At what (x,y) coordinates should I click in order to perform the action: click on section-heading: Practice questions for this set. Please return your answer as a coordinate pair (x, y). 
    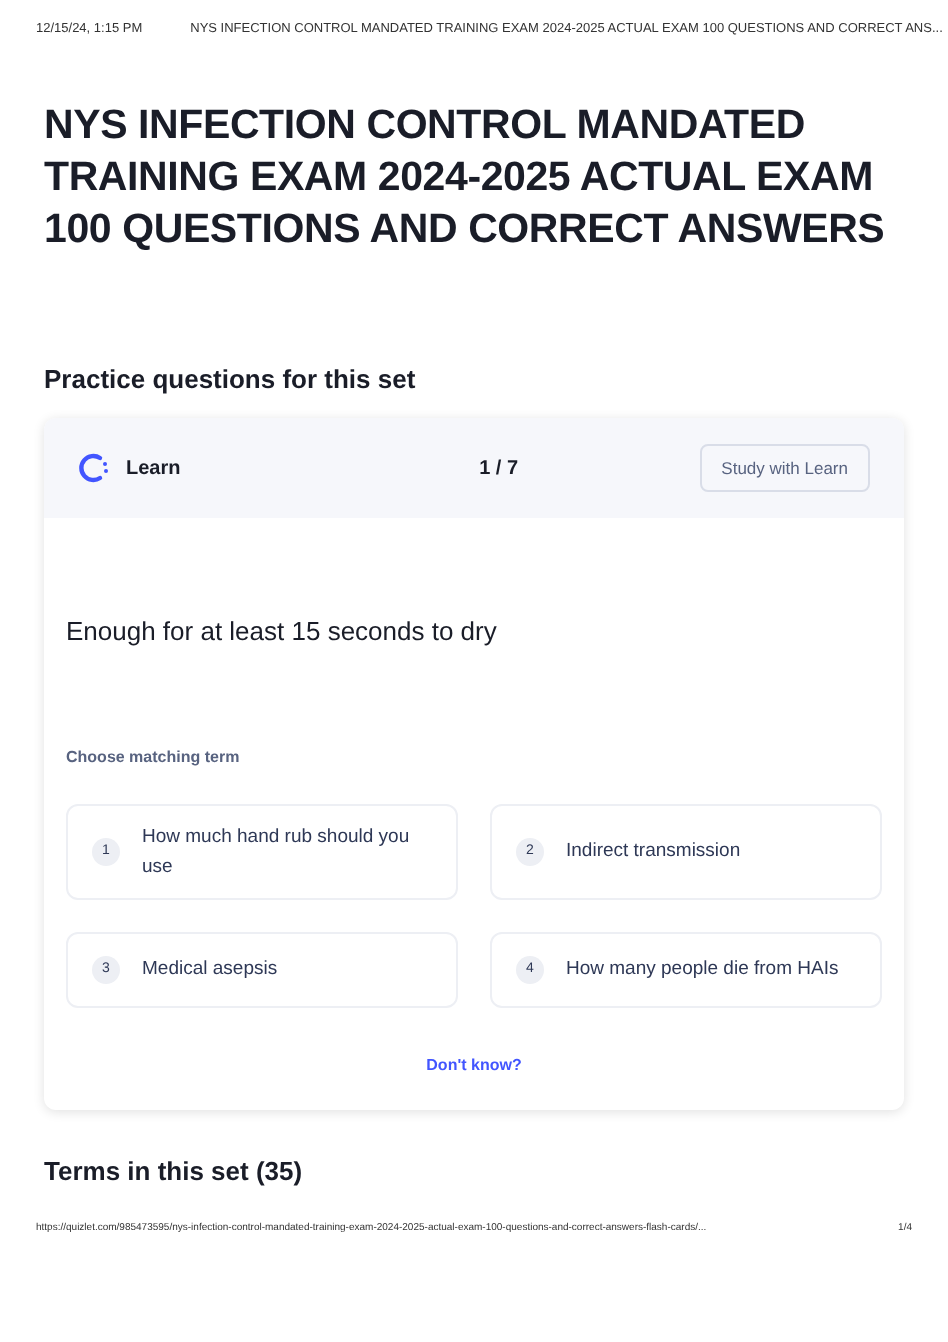
    Looking at the image, I should click on (231, 379).